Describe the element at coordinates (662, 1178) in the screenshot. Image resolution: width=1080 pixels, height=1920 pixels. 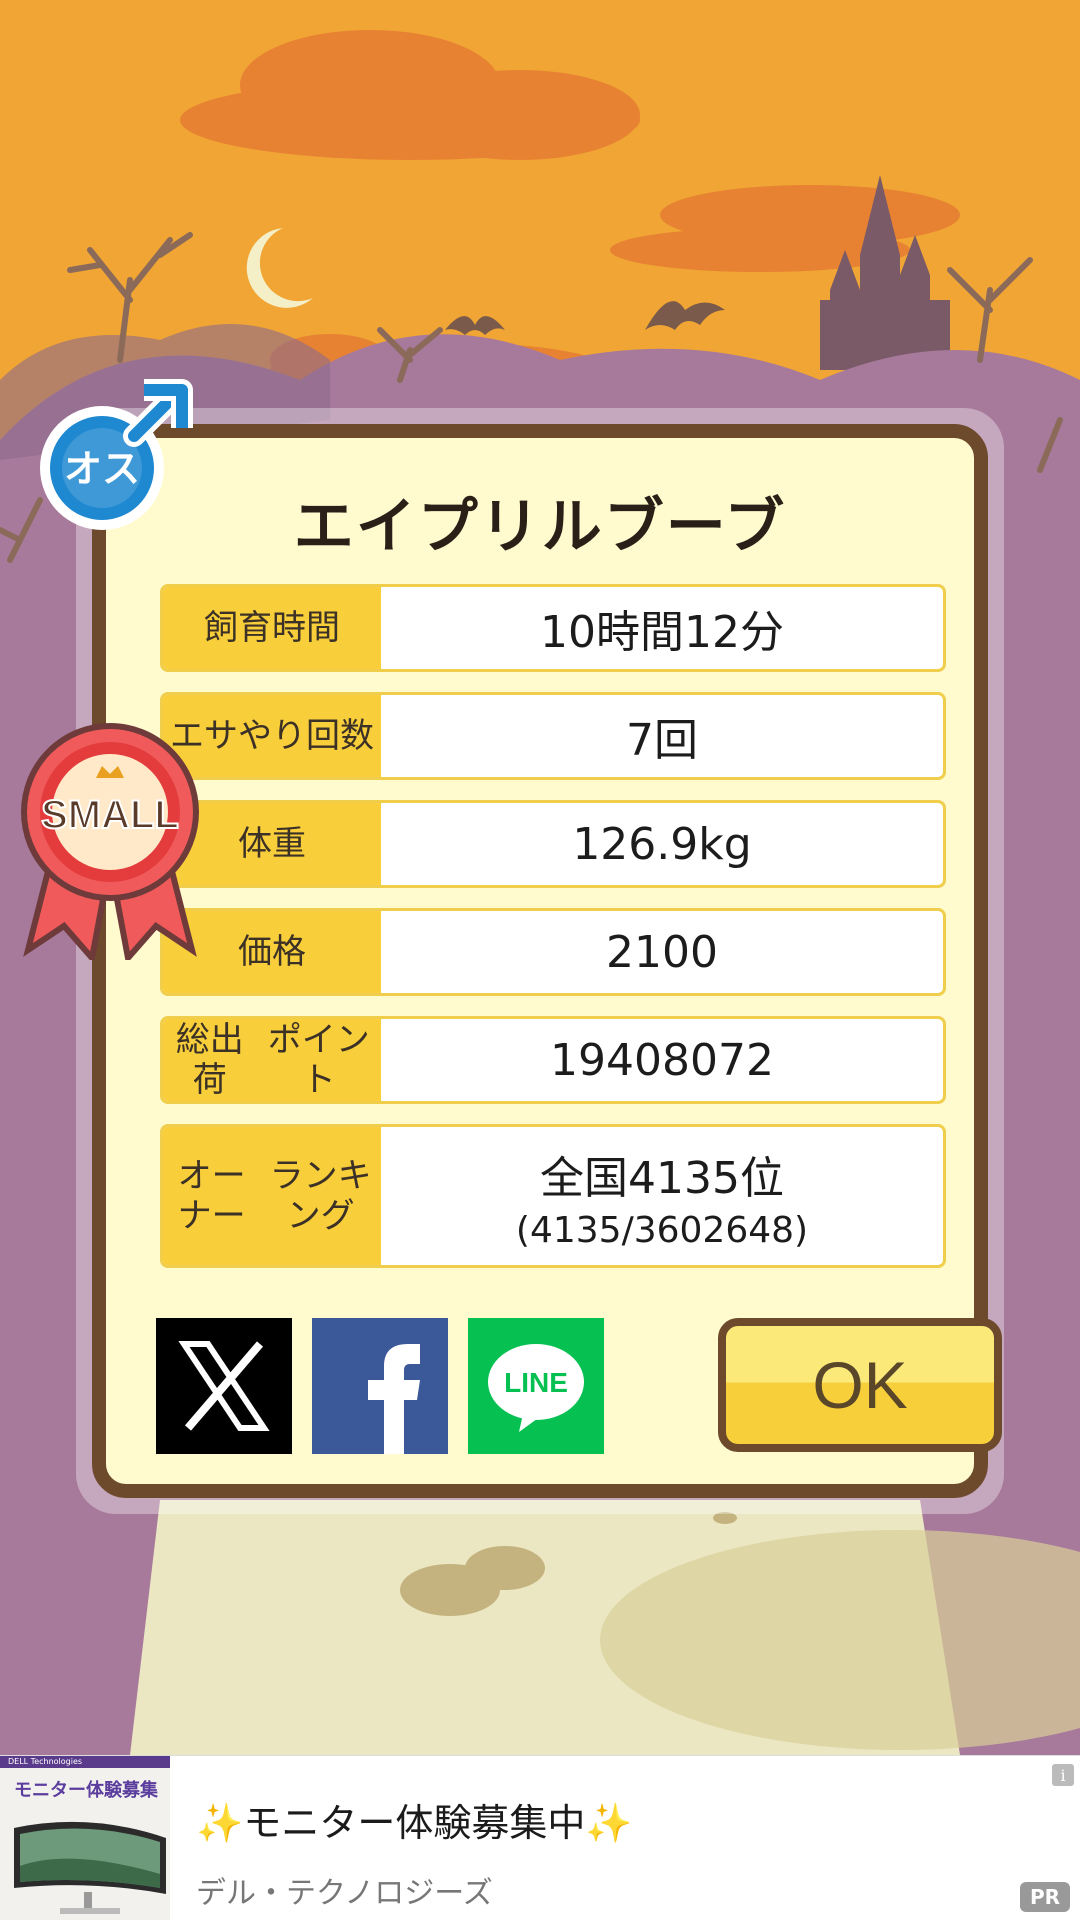
I see `ranking-value: 全国4135位` at that location.